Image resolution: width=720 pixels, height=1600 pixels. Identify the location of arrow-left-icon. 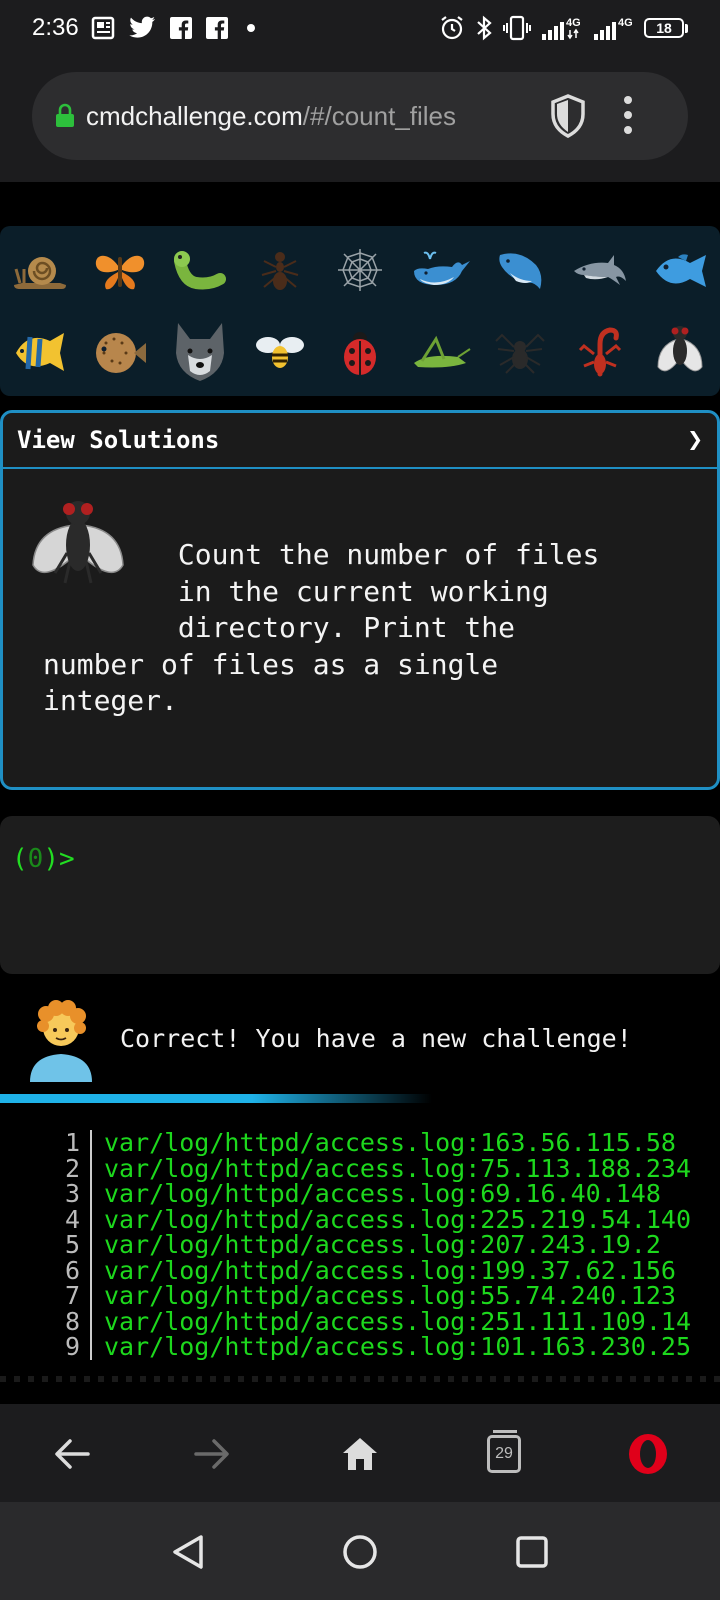
(72, 1454).